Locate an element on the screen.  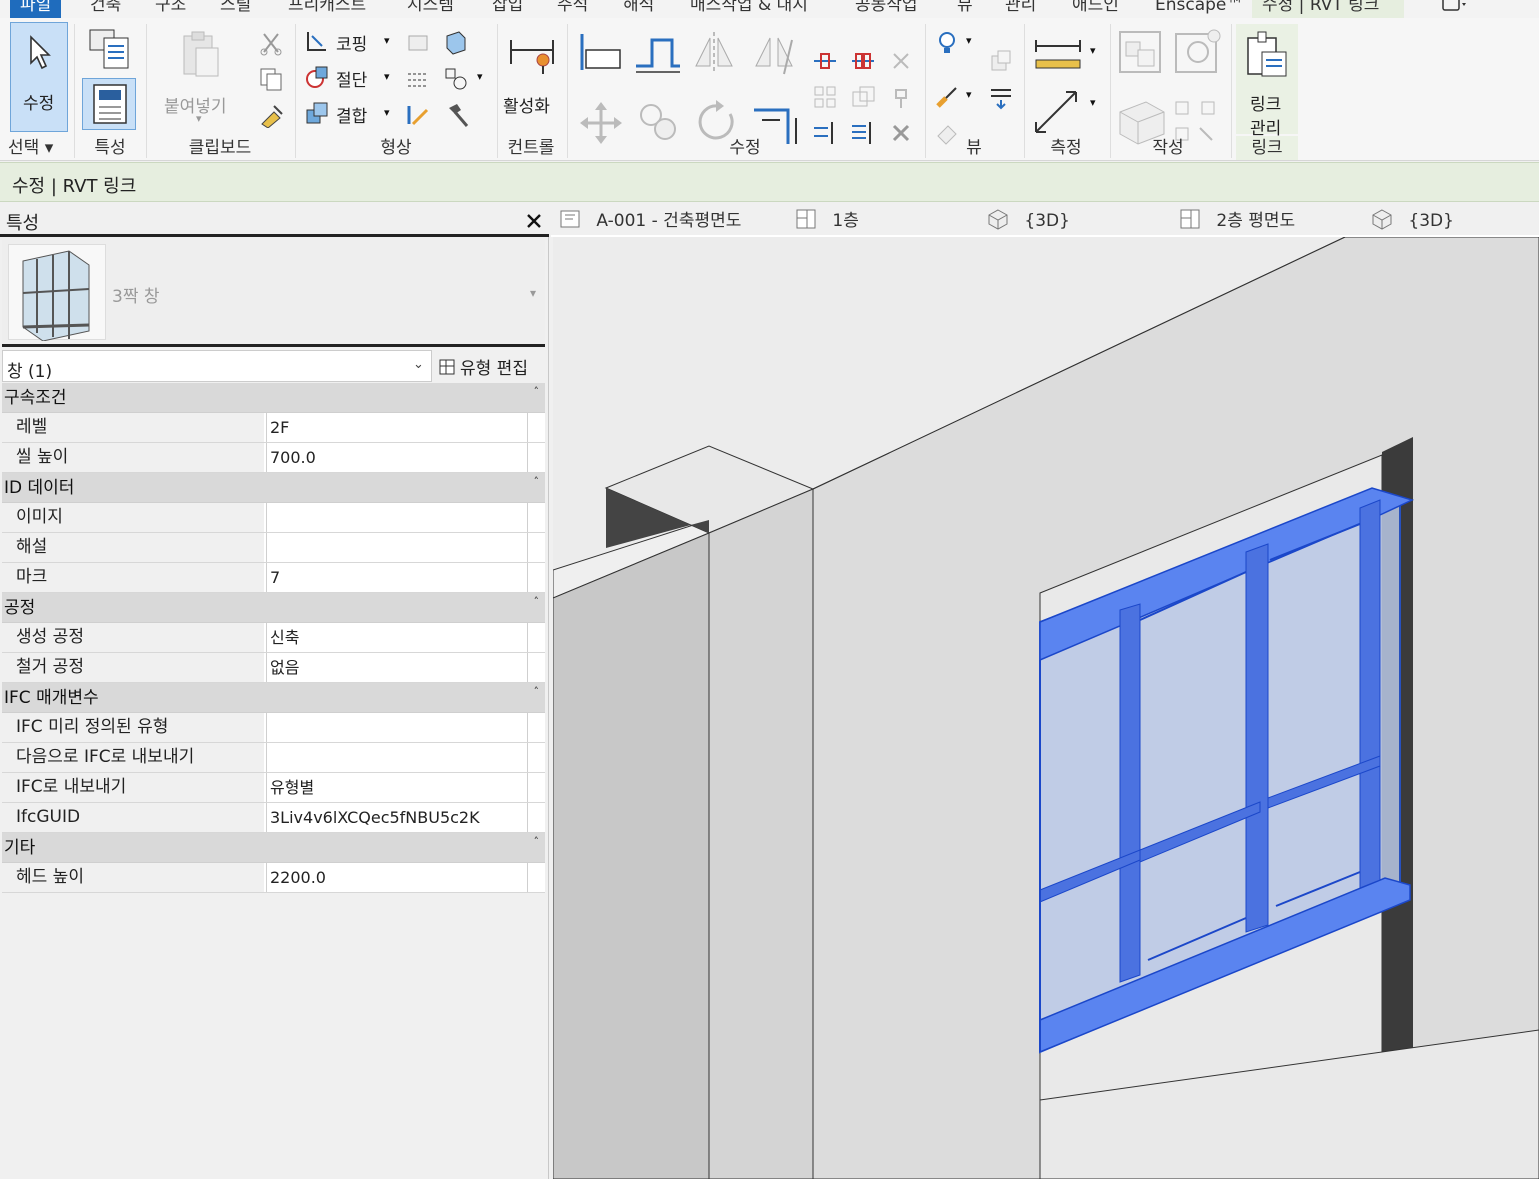
demolish-hammer-icon is located at coordinates (456, 115).